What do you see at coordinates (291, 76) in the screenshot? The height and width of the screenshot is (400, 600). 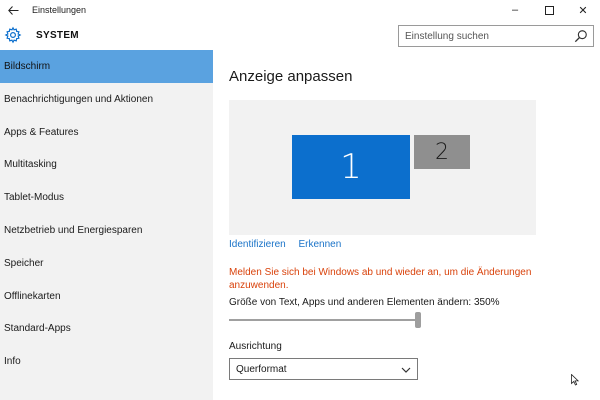 I see `page-title: Anzeige anpassen` at bounding box center [291, 76].